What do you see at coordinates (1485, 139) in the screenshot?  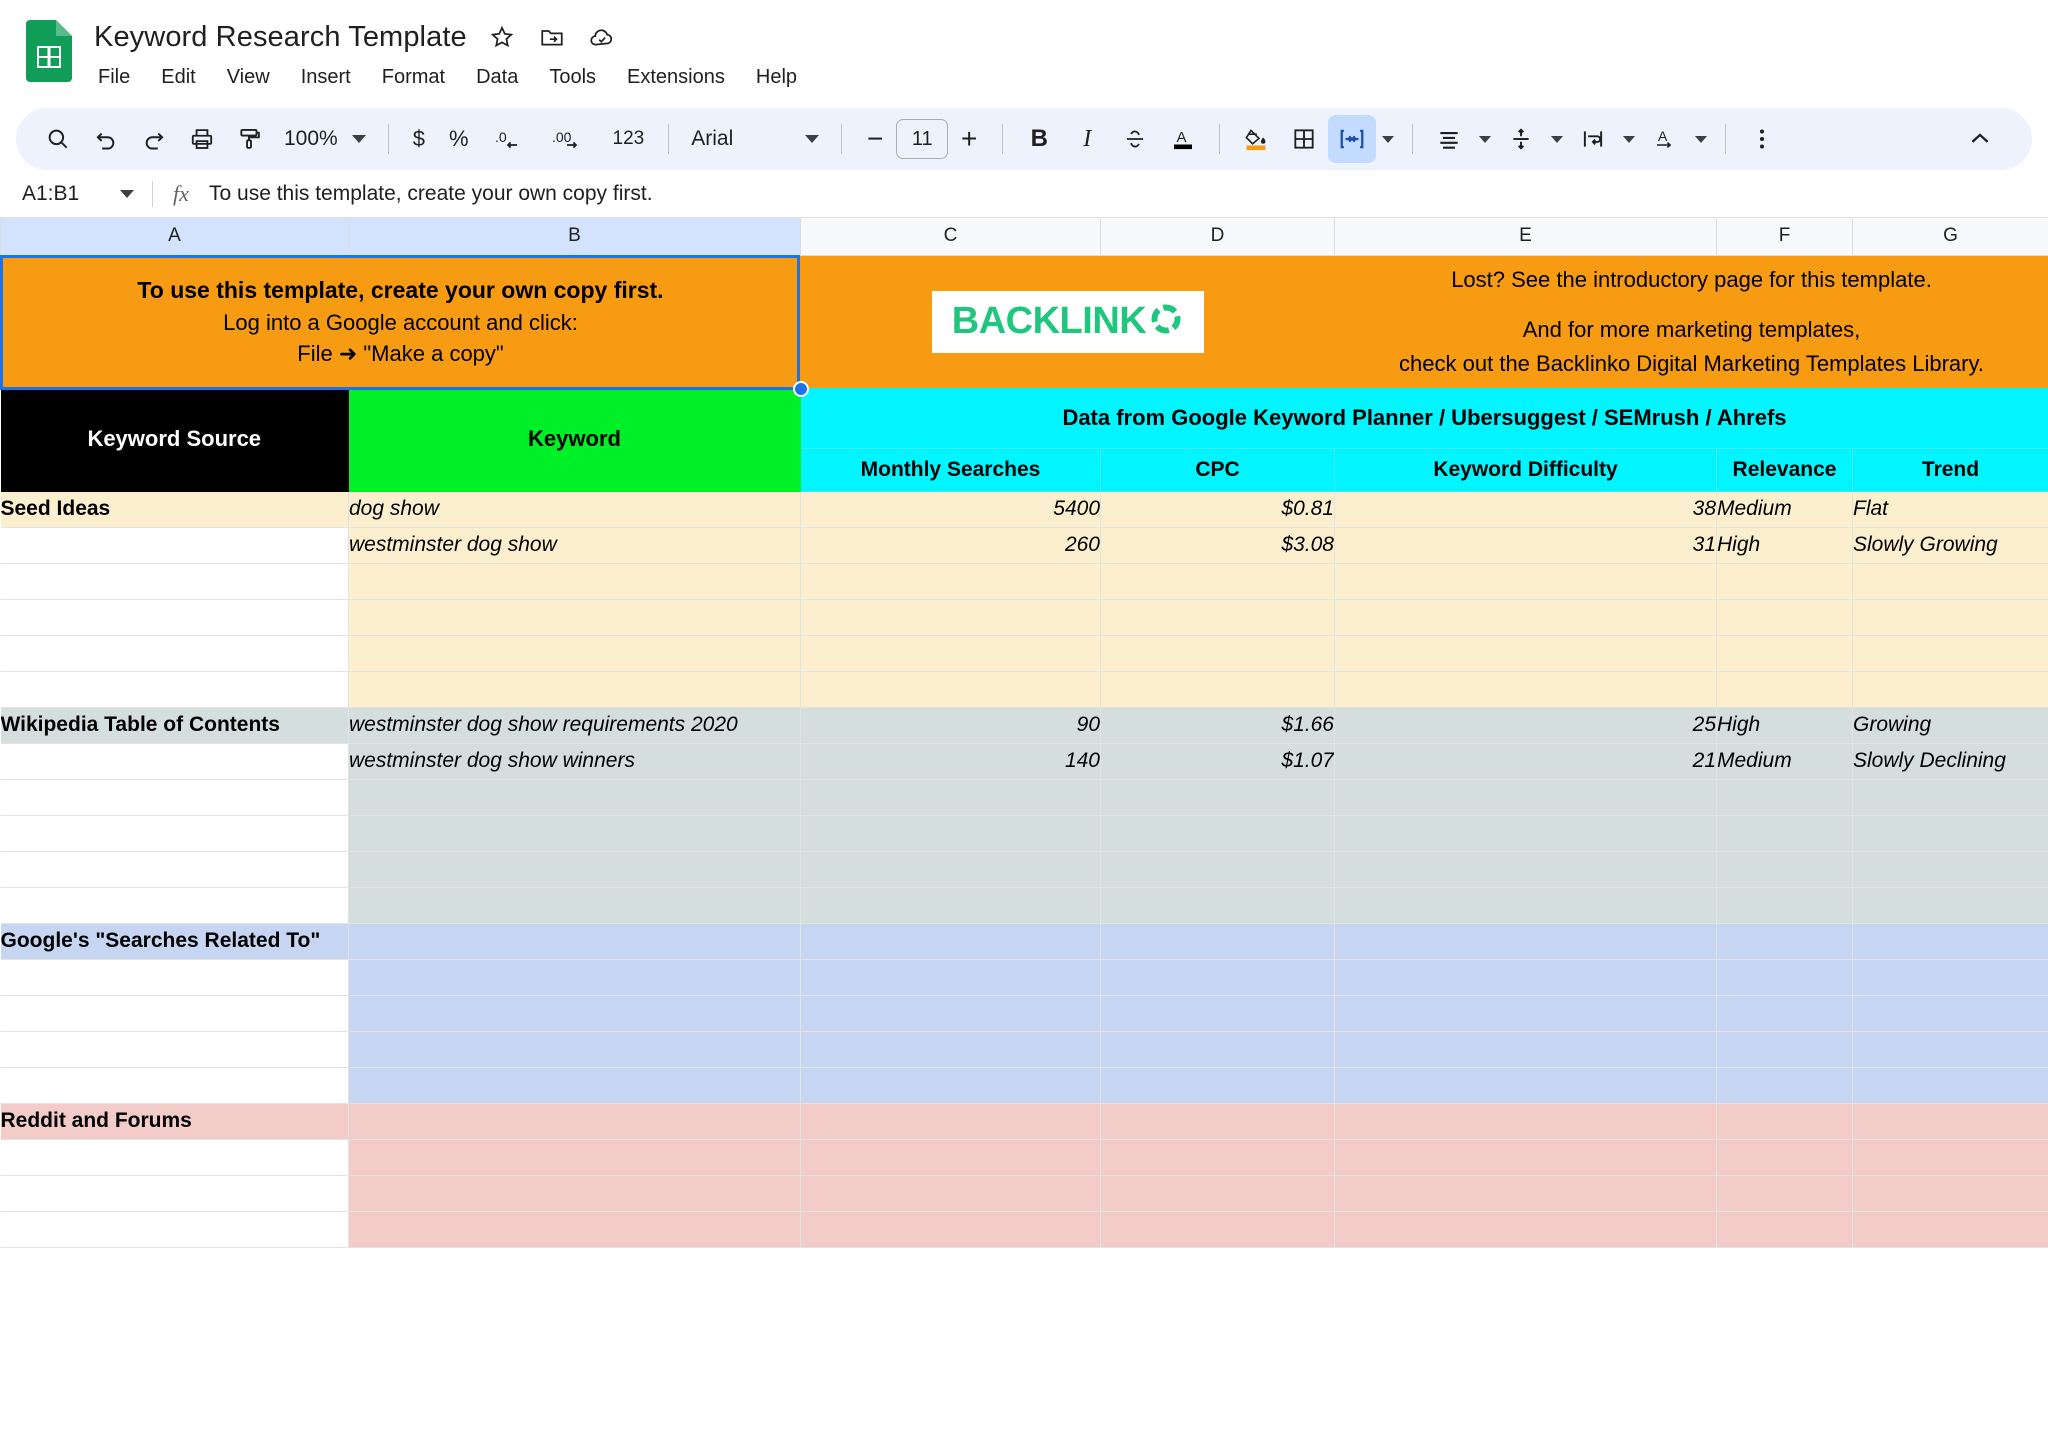 I see `horizontal-align-dropdown` at bounding box center [1485, 139].